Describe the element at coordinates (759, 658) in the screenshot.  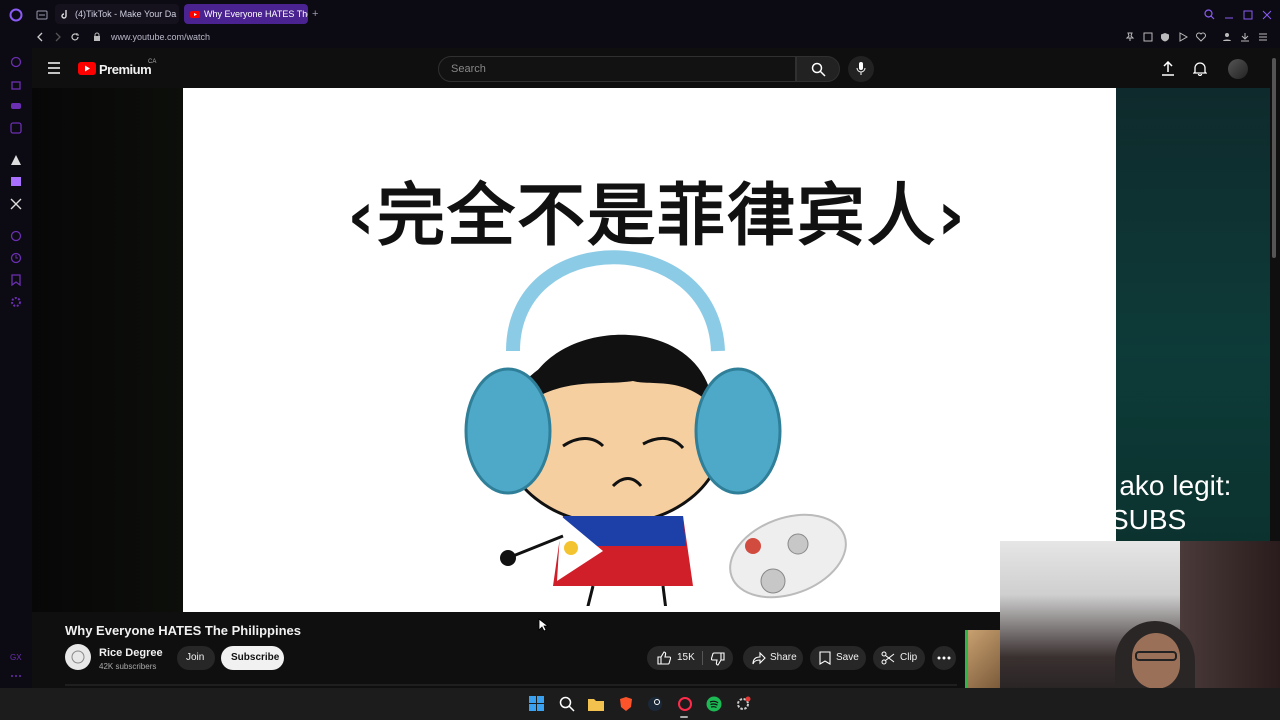
I see `share-icon` at that location.